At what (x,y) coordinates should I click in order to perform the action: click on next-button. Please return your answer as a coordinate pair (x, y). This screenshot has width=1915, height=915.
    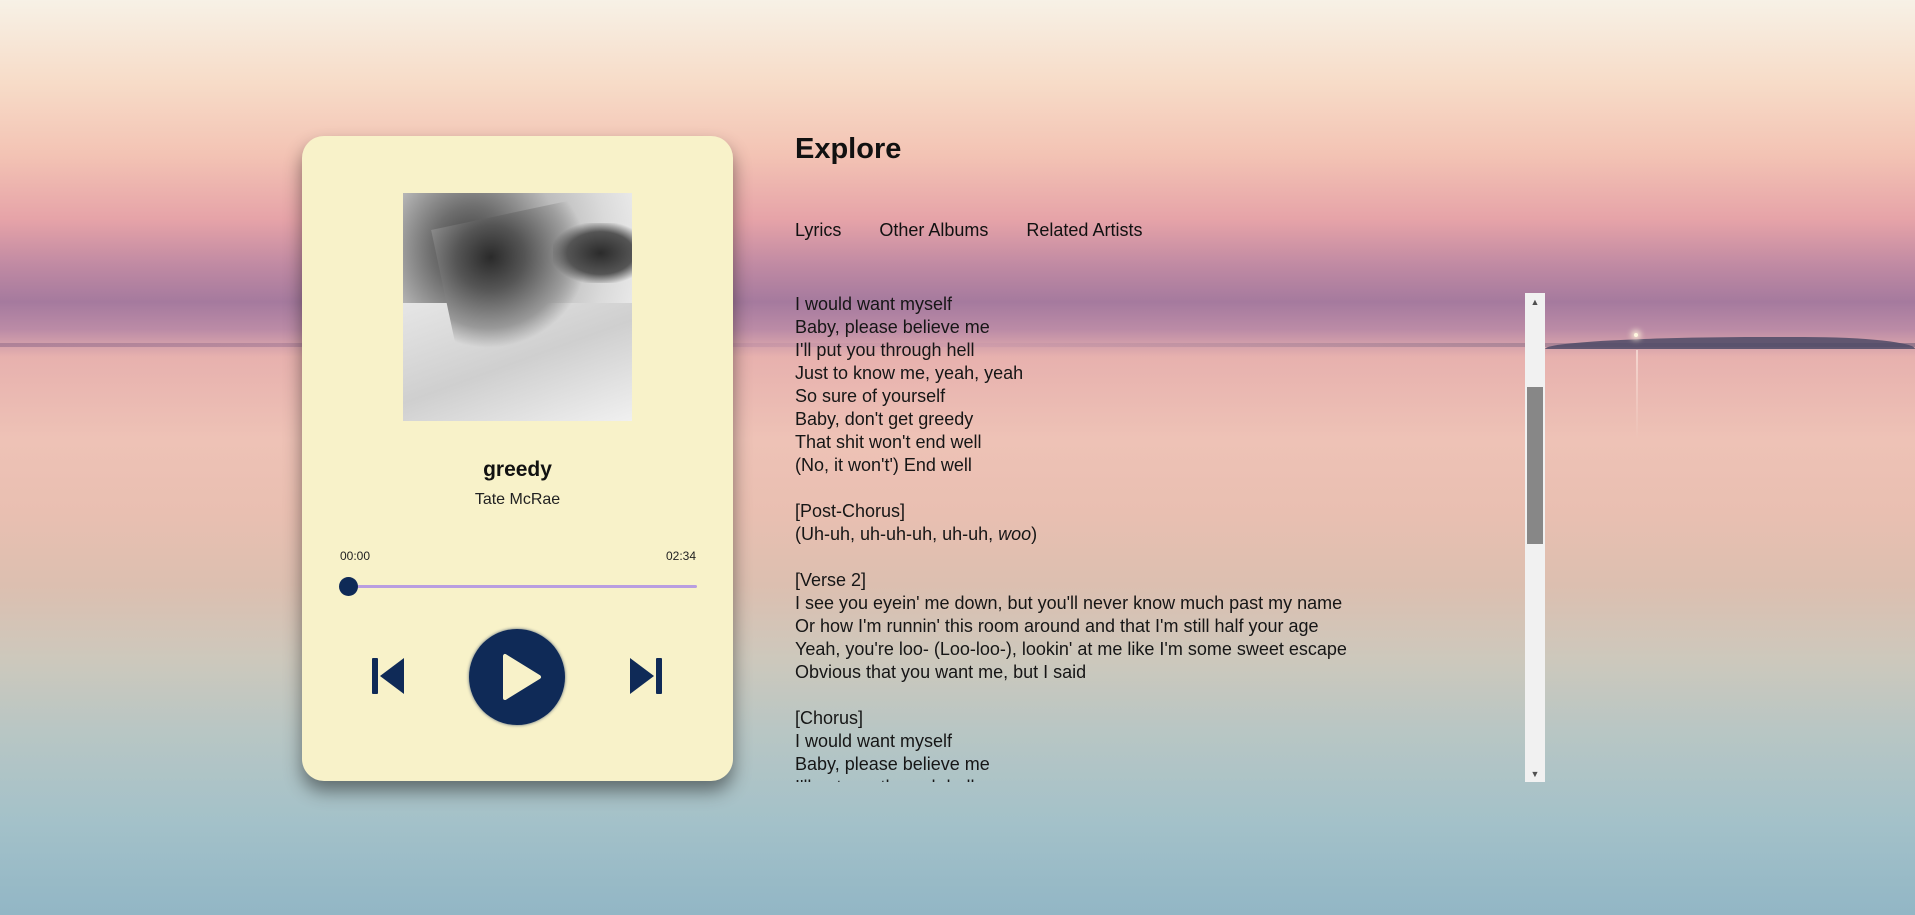
    Looking at the image, I should click on (646, 676).